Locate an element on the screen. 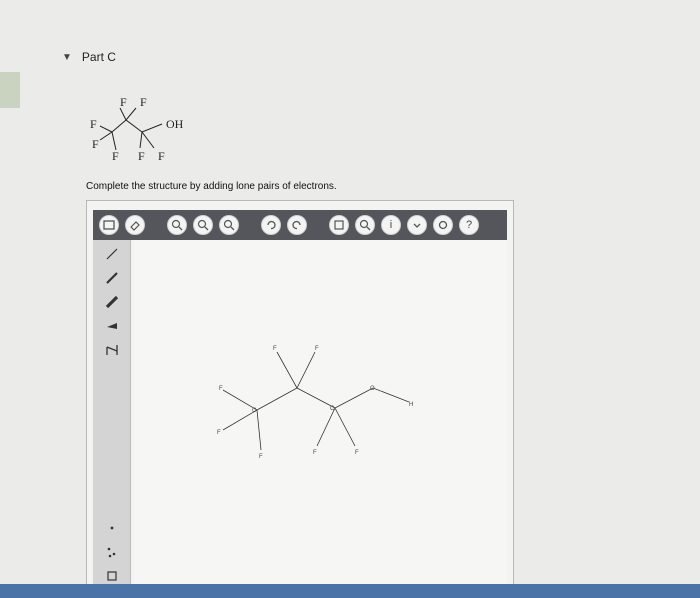 This screenshot has height=598, width=700. canvas-oxygen-label: O is located at coordinates (372, 389).